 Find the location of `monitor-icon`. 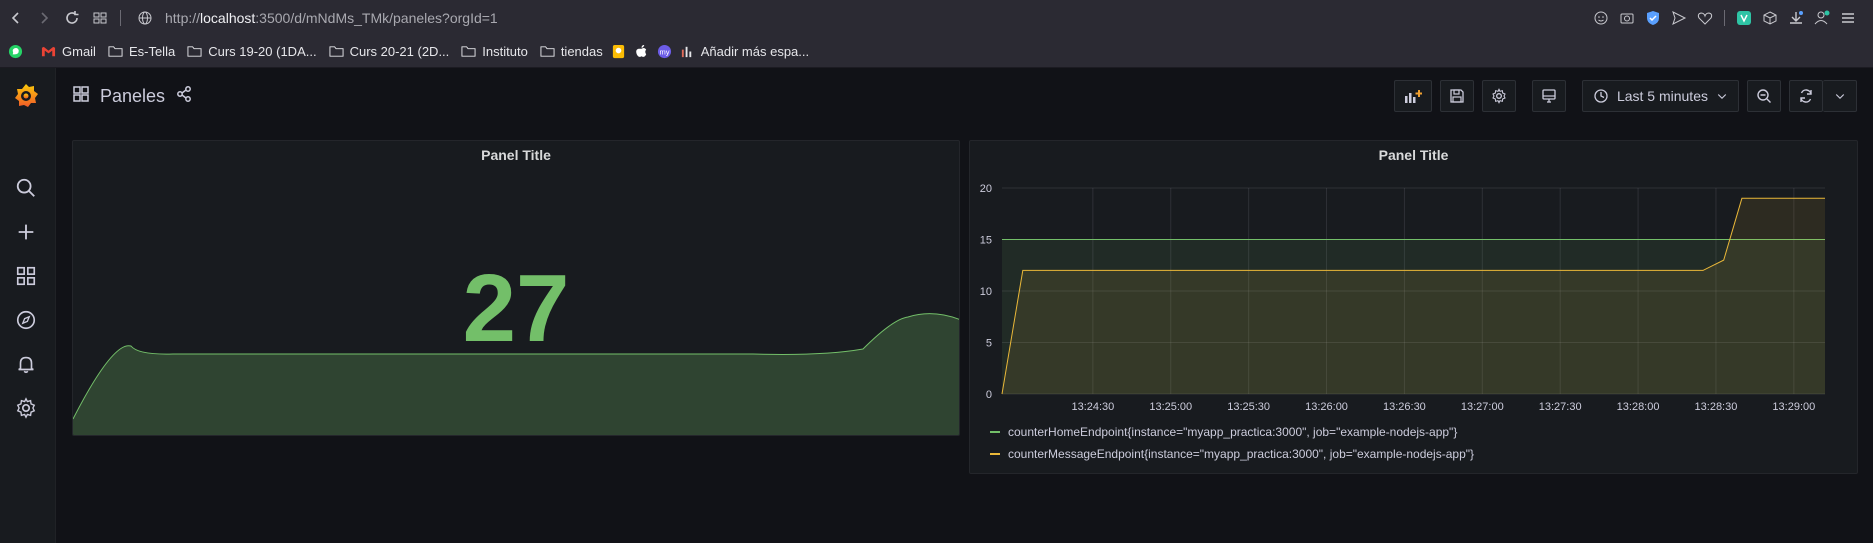

monitor-icon is located at coordinates (1549, 96).